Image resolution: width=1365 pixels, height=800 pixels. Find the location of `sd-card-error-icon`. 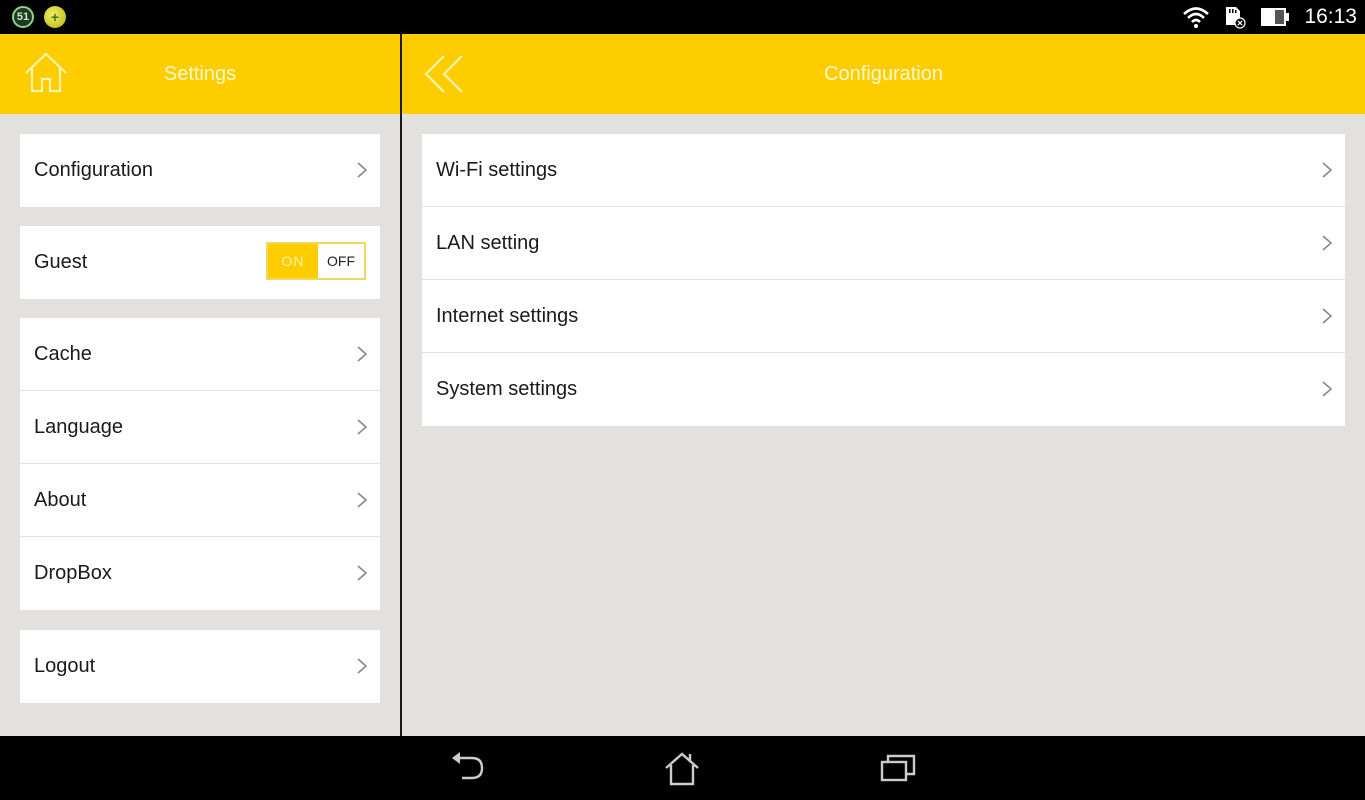

sd-card-error-icon is located at coordinates (1236, 18).